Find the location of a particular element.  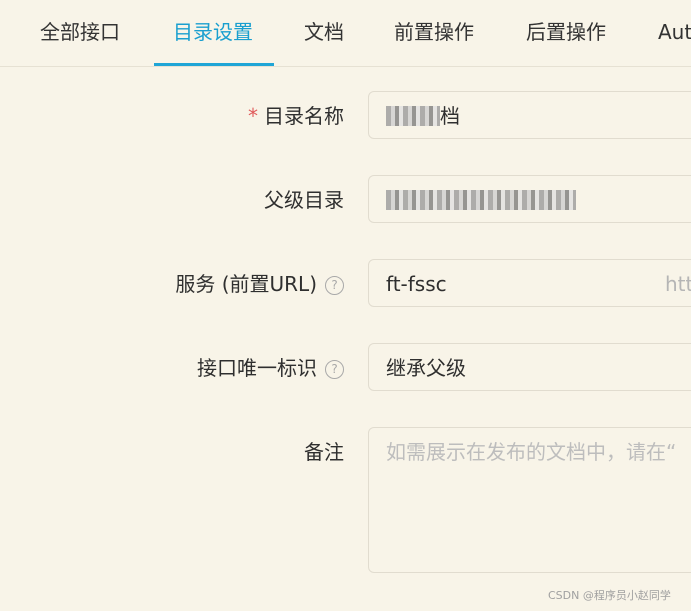

parent-directory-value is located at coordinates (481, 200).